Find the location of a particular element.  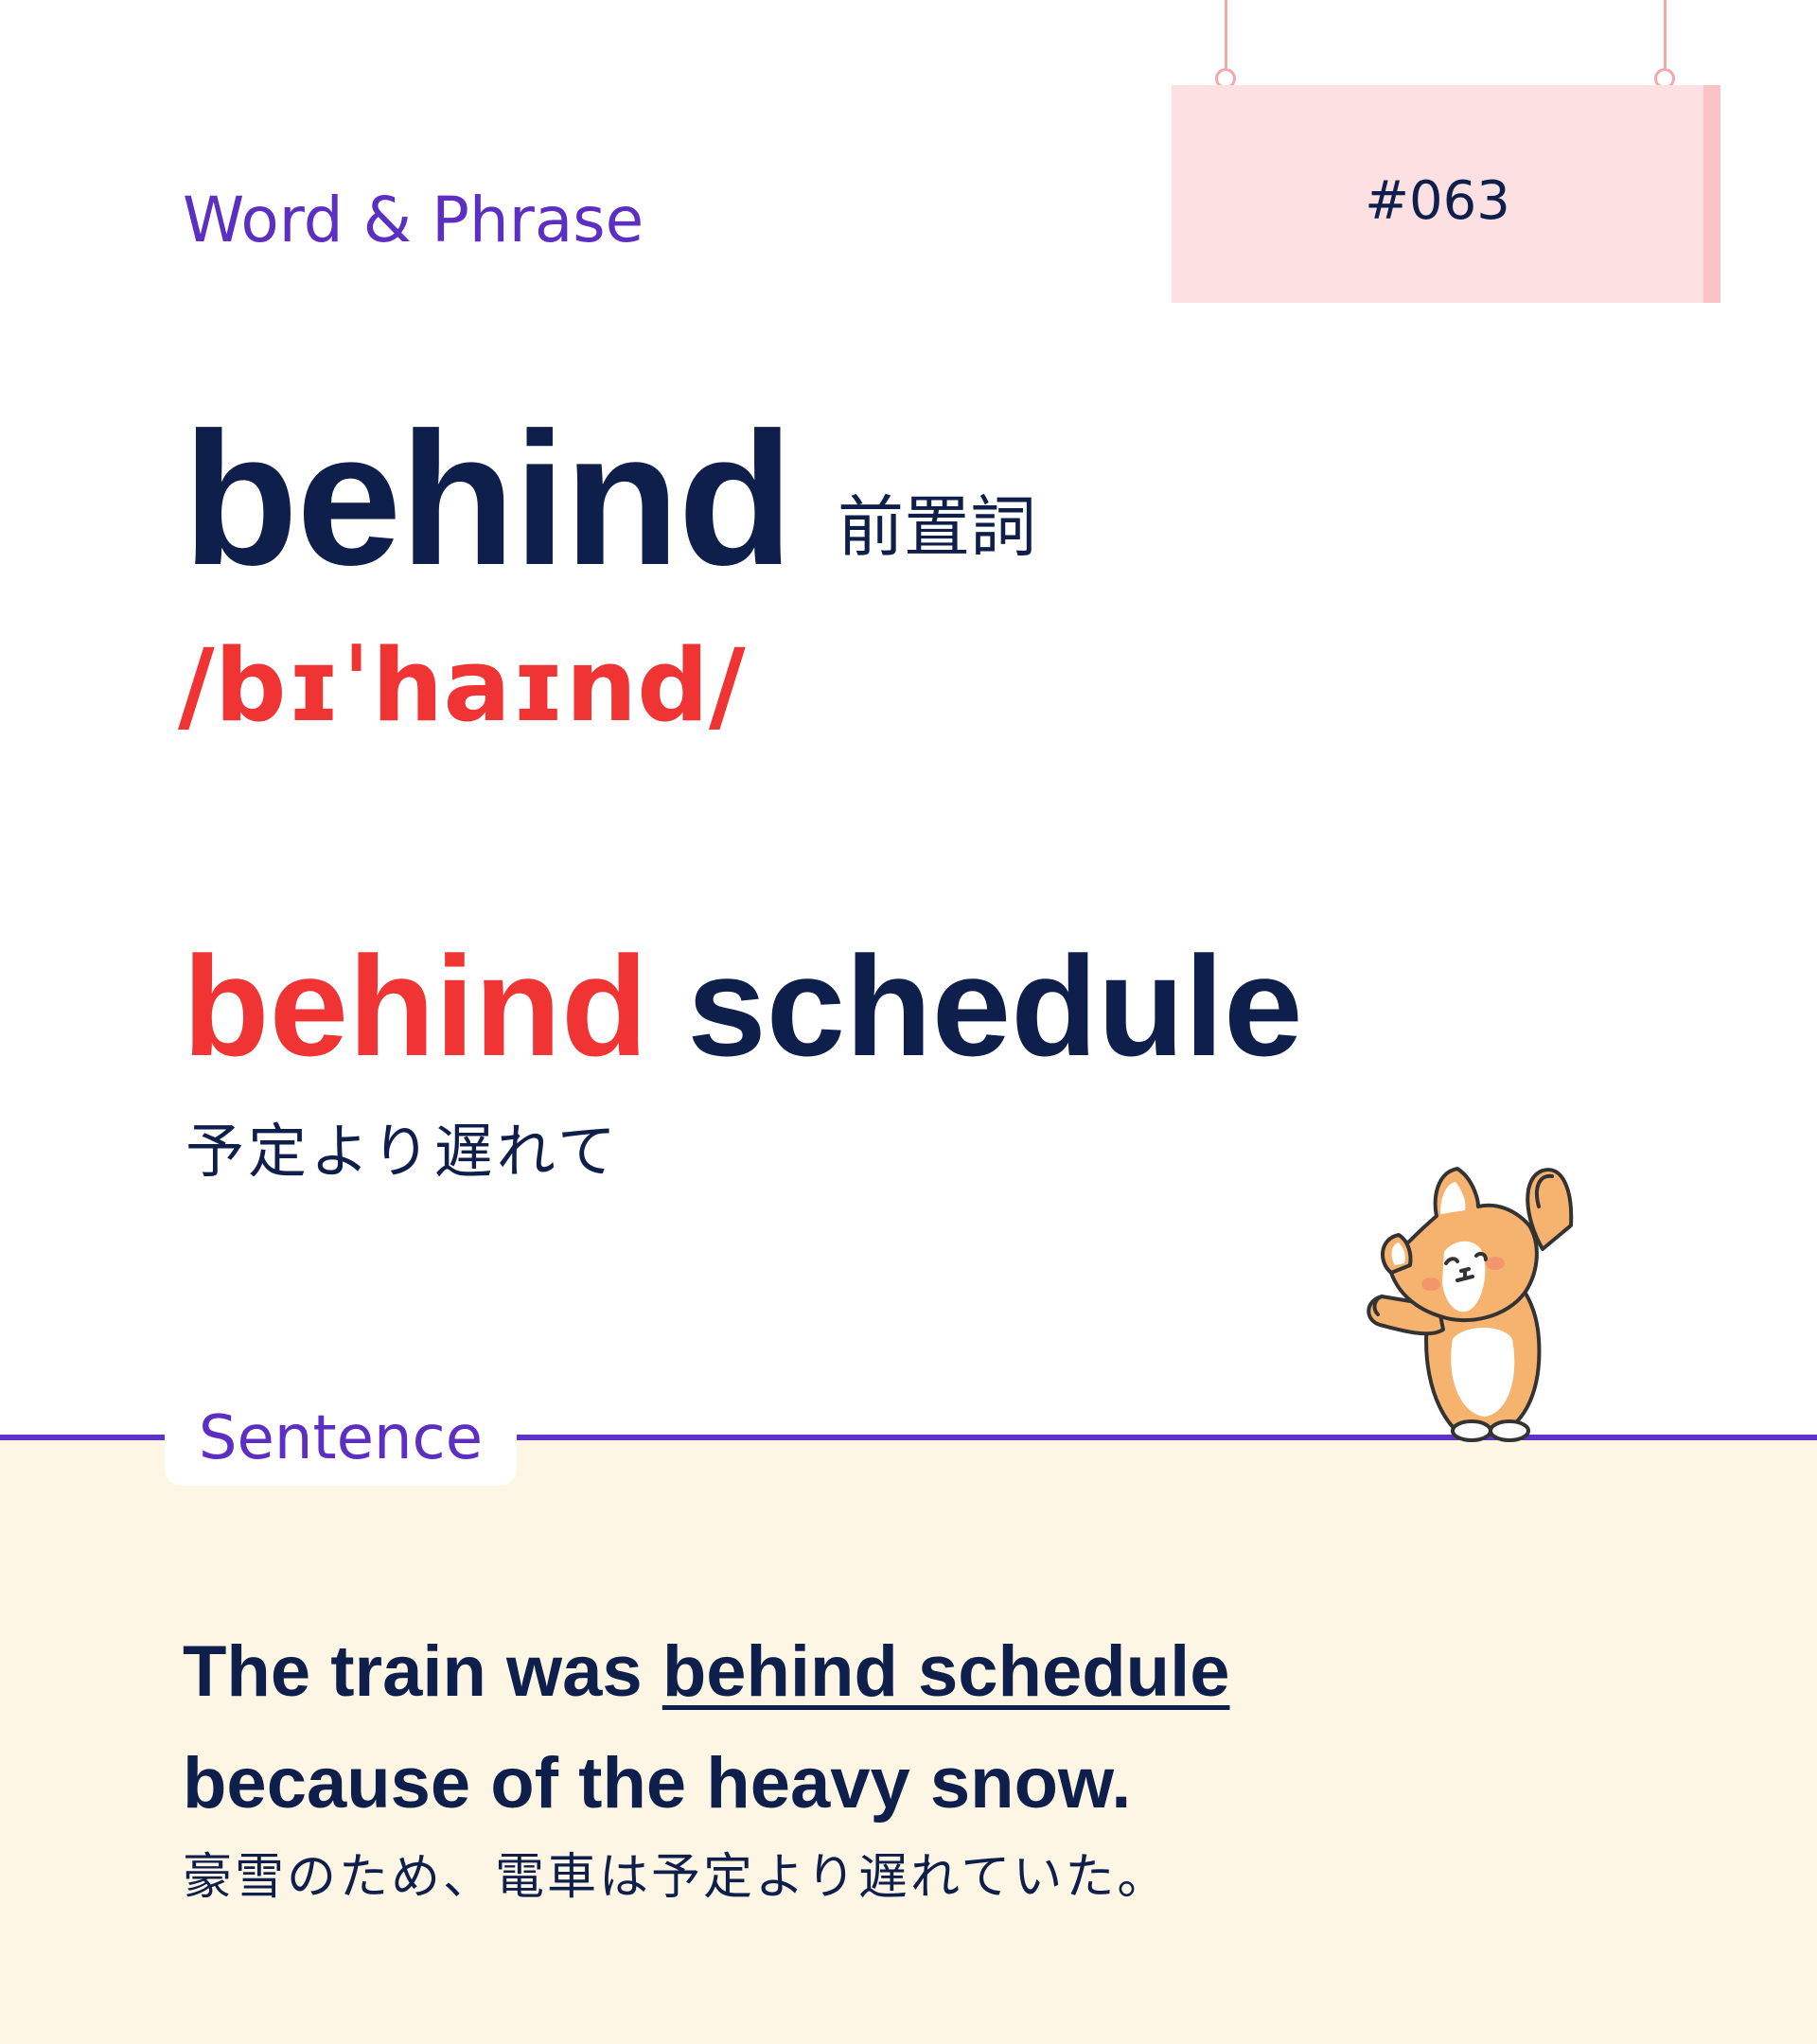

sentence-after: because of the heavy snow. is located at coordinates (658, 1783).